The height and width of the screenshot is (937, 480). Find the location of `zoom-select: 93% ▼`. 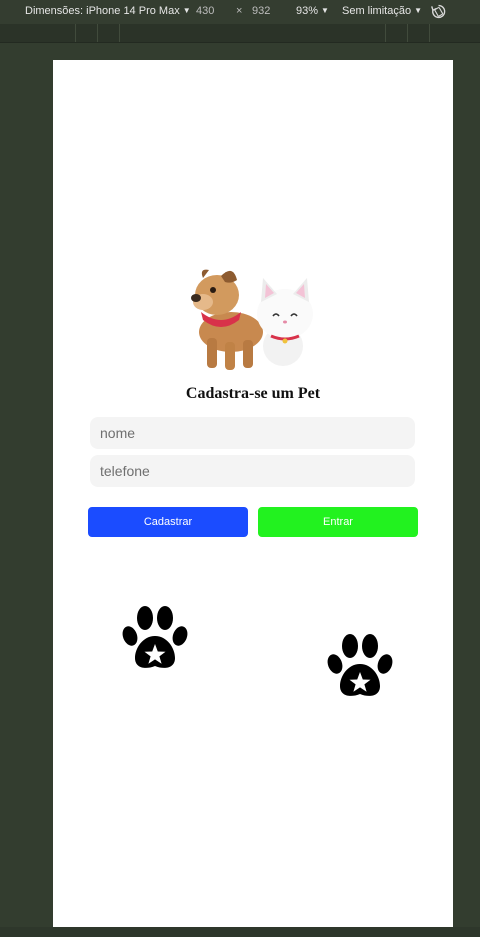

zoom-select: 93% ▼ is located at coordinates (312, 11).